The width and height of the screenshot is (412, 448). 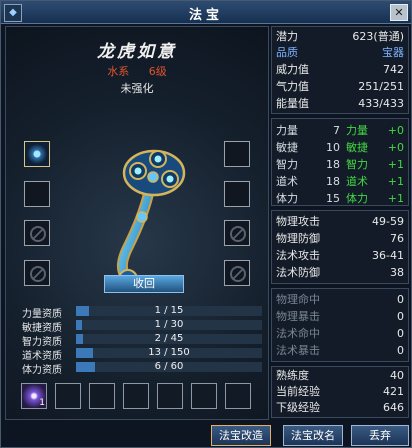 I want to click on aptitude-row: 力量资质 1 / 15, so click(x=143, y=312).